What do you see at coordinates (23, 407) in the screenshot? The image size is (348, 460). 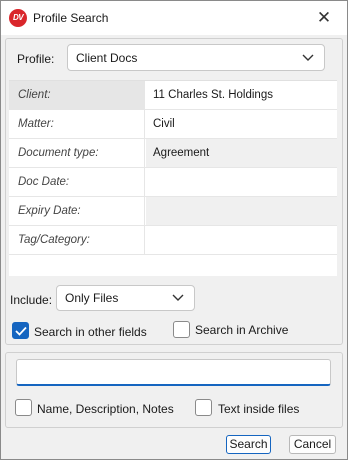 I see `name-description-notes-checkbox` at bounding box center [23, 407].